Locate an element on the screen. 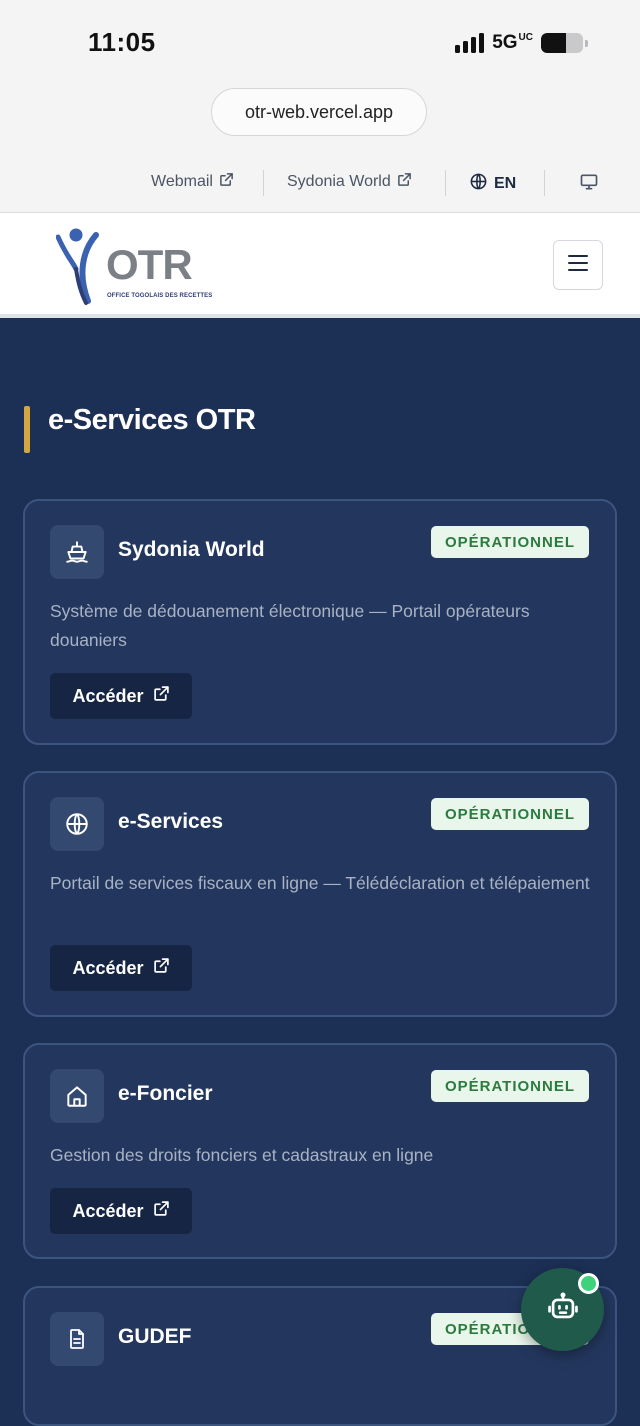 Image resolution: width=640 pixels, height=1426 pixels. language-label: EN is located at coordinates (505, 183).